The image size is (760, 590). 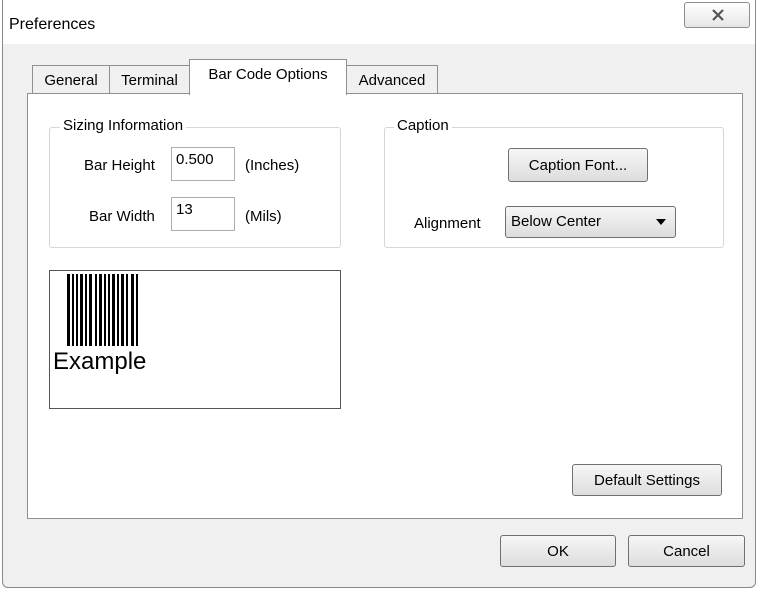 I want to click on tab-bar-code-options-label: Bar Code Options, so click(x=268, y=74).